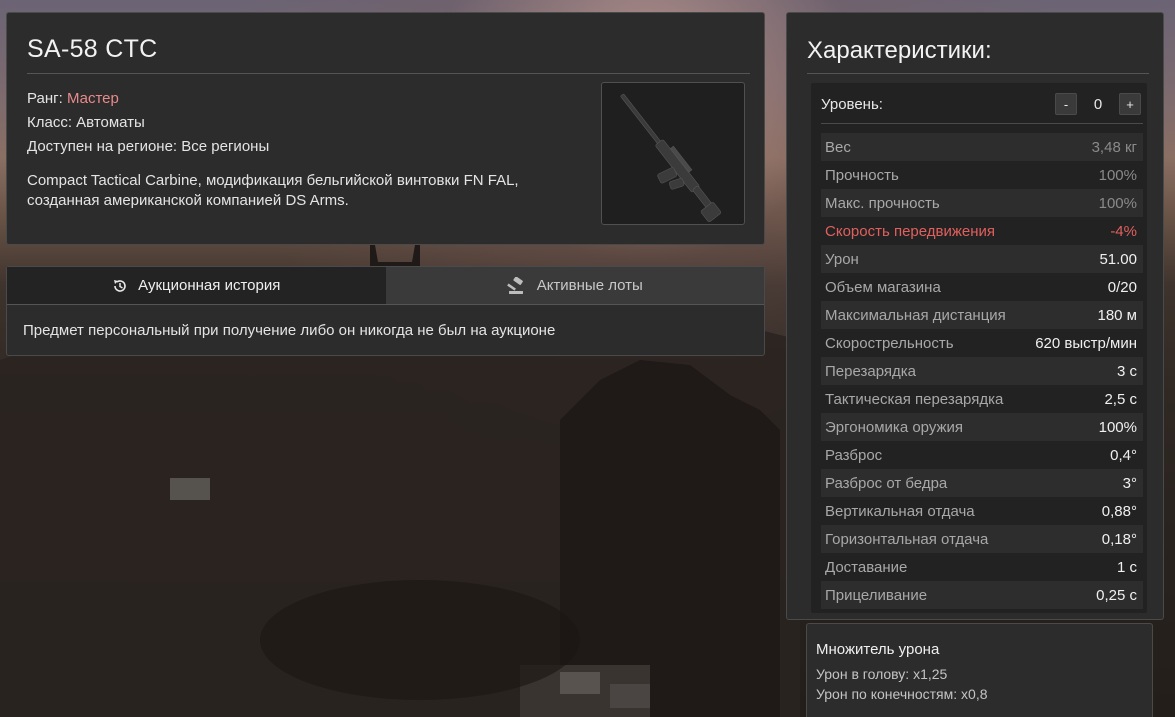 Image resolution: width=1175 pixels, height=717 pixels. I want to click on title-divider, so click(388, 73).